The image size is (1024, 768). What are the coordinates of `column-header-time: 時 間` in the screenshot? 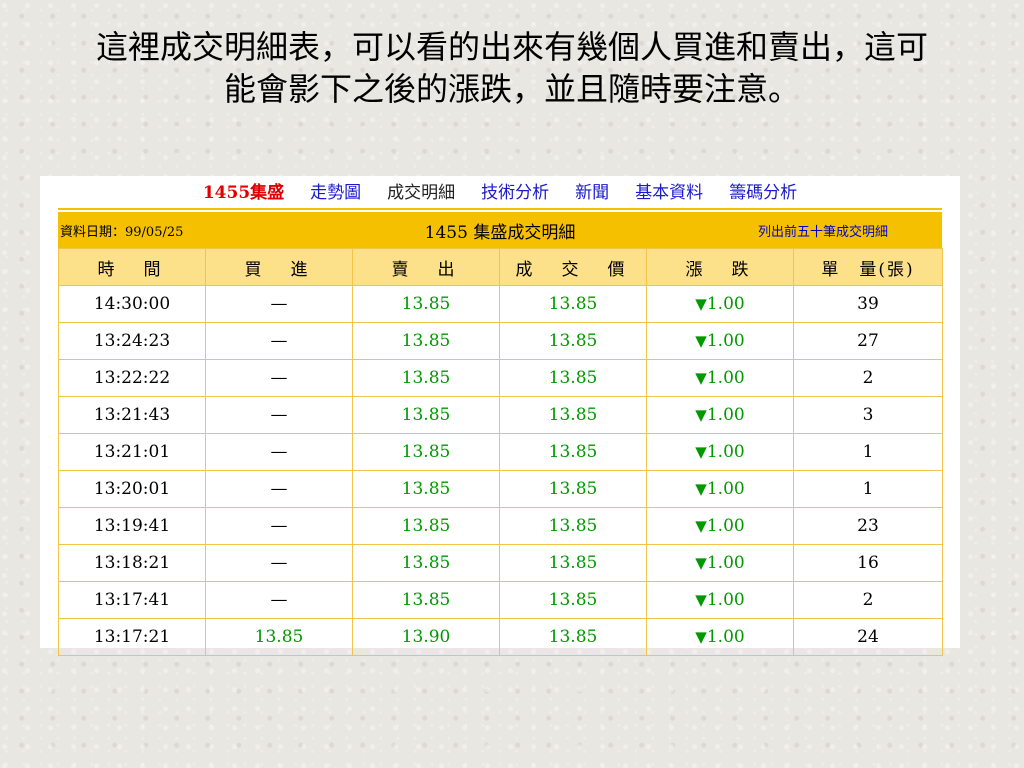 It's located at (132, 267).